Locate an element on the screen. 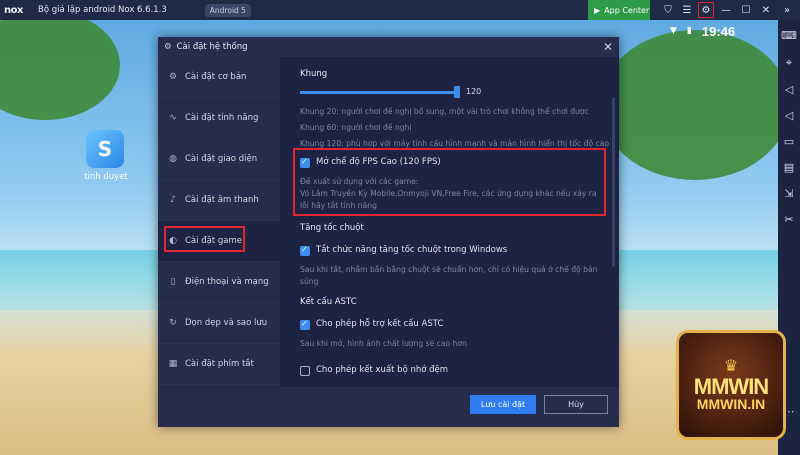 Image resolution: width=800 pixels, height=455 pixels. frame-section-title: Khung is located at coordinates (314, 74).